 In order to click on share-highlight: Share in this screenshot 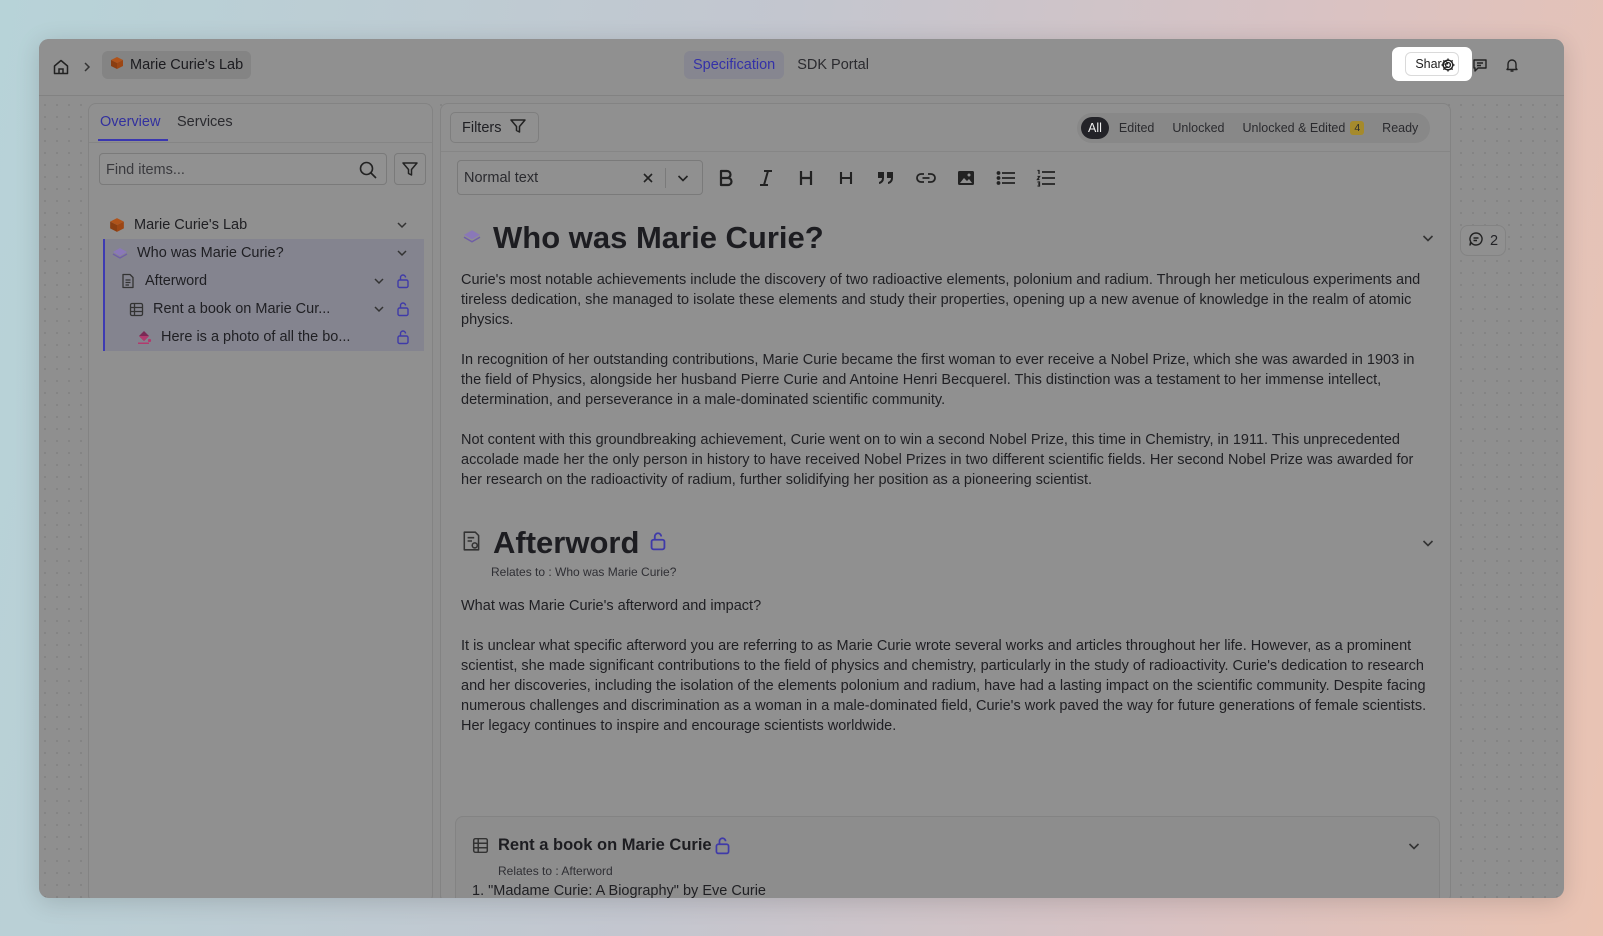, I will do `click(1432, 64)`.